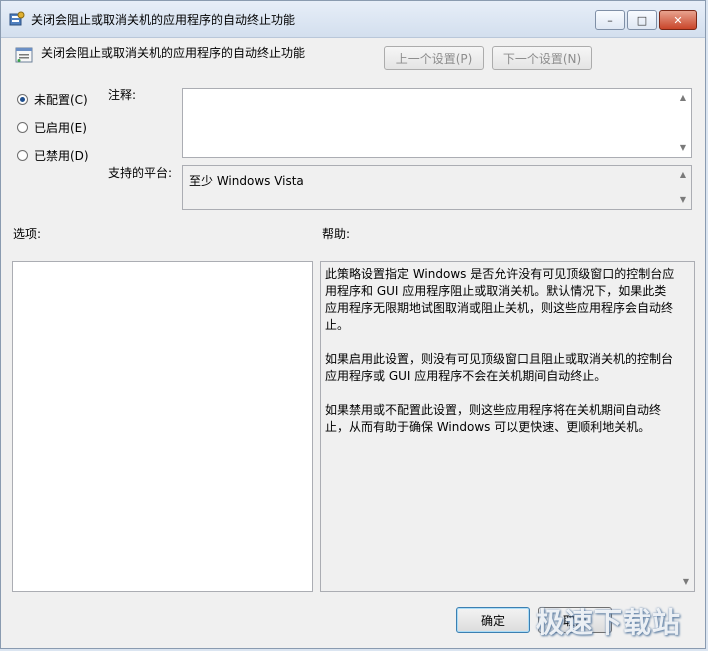  I want to click on title-bar: 关闭会阻止或取消关机的应用程序的自动终止功能 – □ ✕, so click(353, 19).